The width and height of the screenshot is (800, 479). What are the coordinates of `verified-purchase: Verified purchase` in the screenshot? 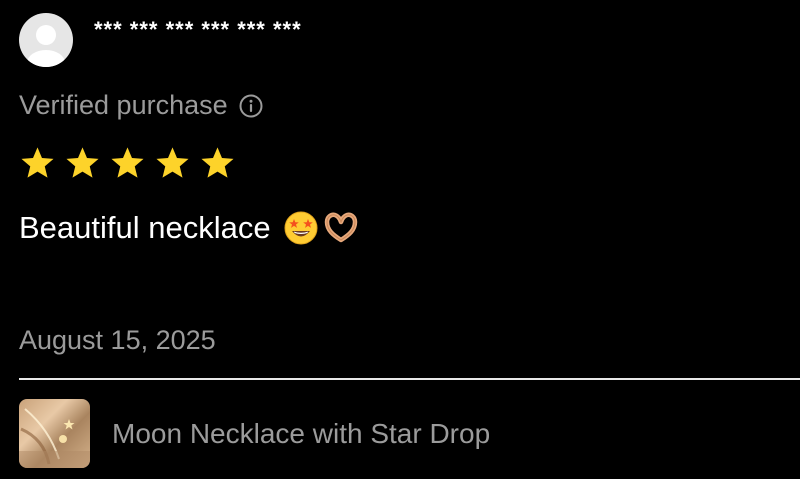 It's located at (141, 105).